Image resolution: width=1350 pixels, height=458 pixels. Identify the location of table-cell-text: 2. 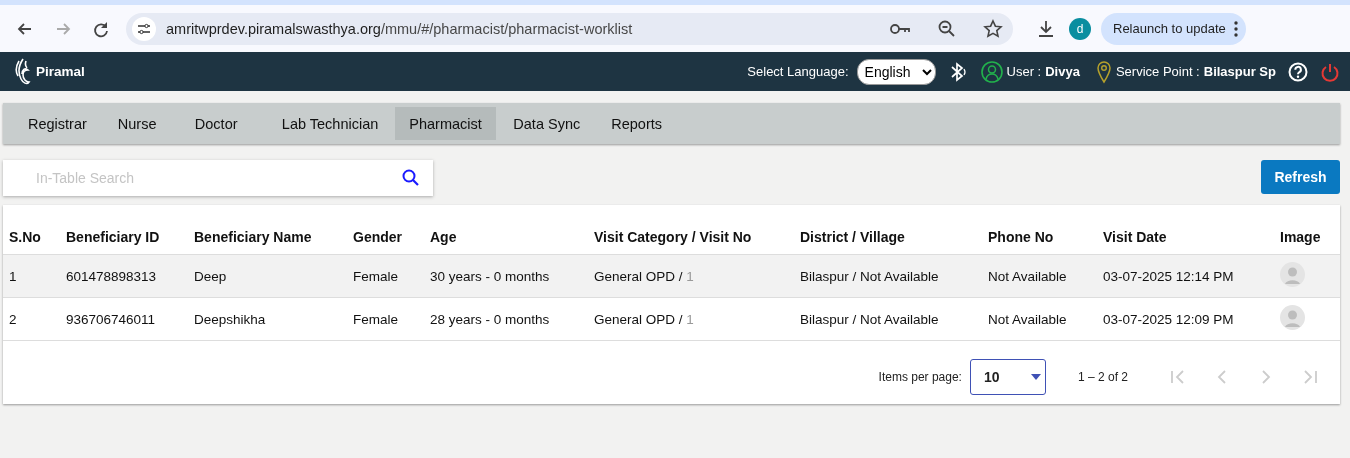
(13, 319).